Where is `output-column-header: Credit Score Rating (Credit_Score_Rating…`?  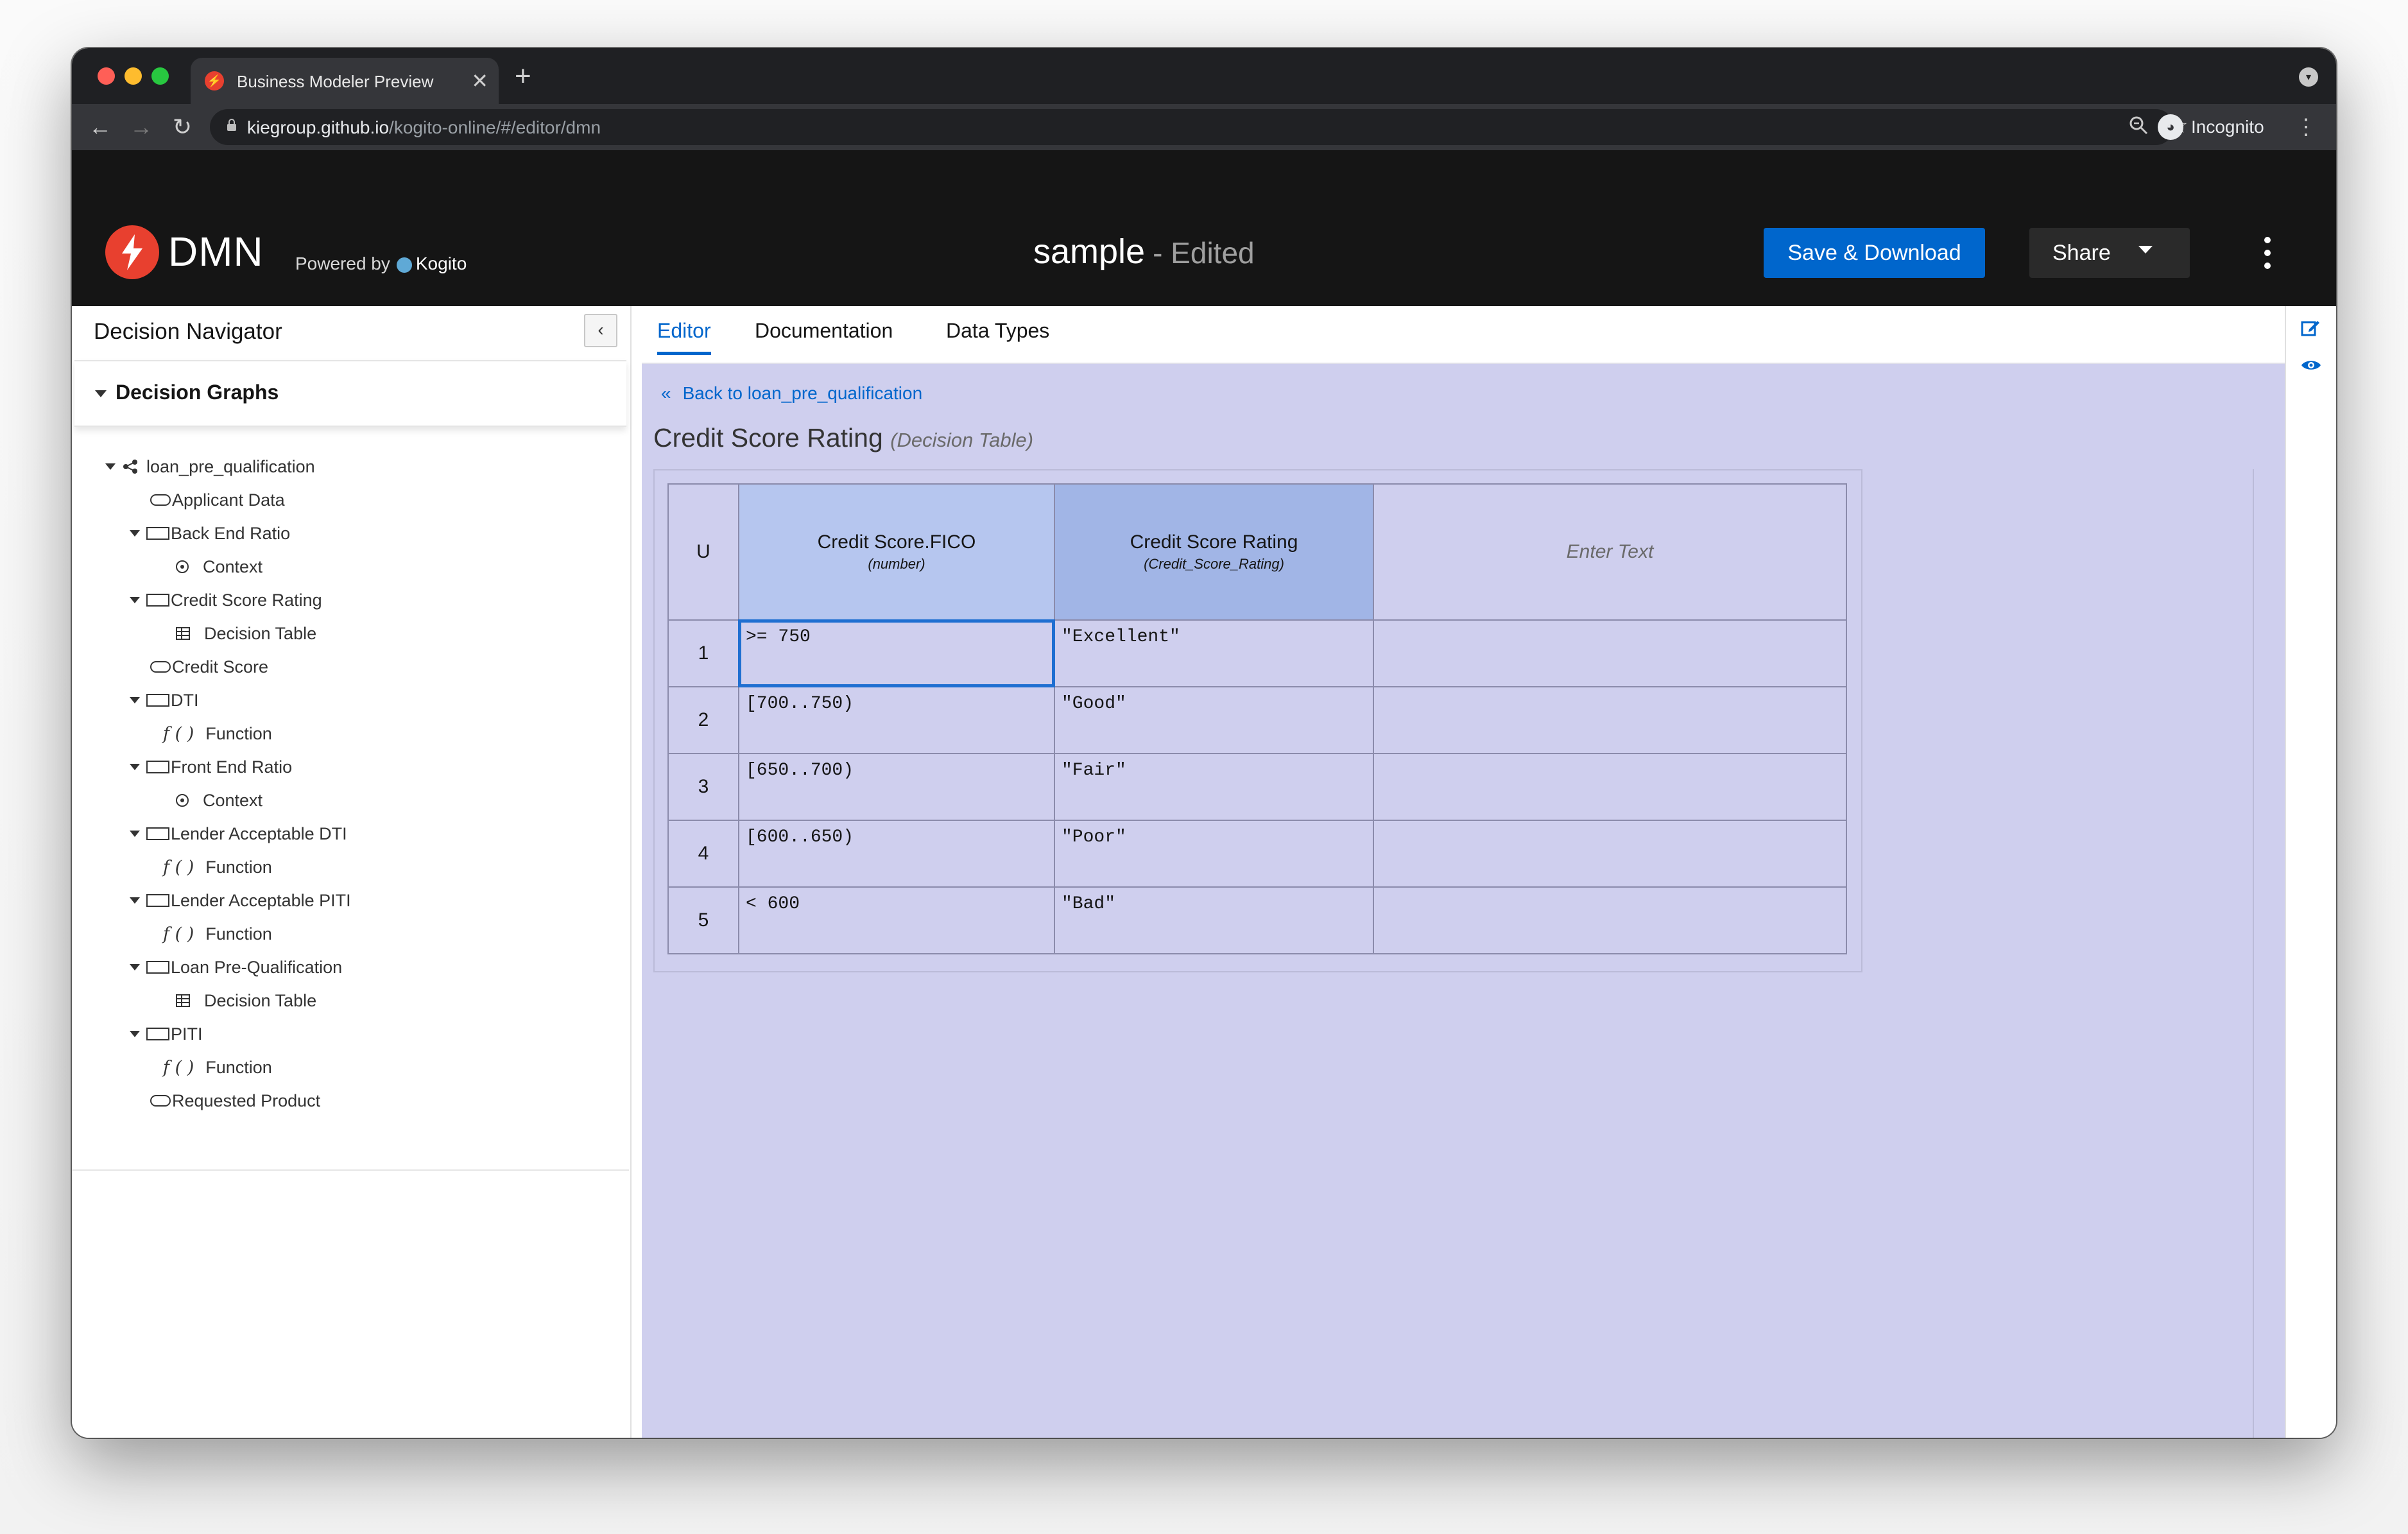 output-column-header: Credit Score Rating (Credit_Score_Rating… is located at coordinates (1214, 552).